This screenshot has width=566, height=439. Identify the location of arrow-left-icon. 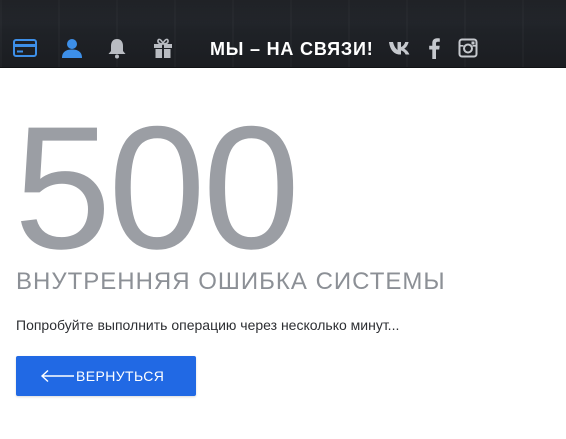
(57, 376).